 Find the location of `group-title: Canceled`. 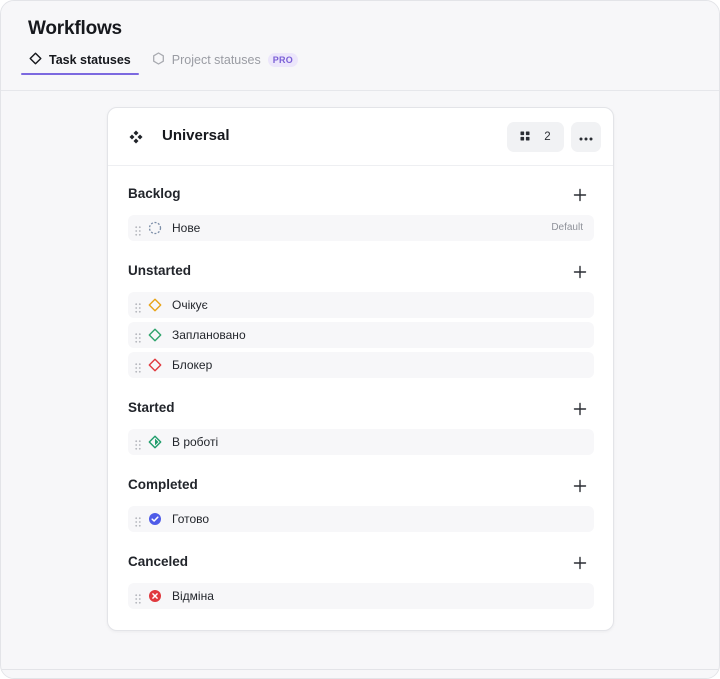

group-title: Canceled is located at coordinates (158, 561).